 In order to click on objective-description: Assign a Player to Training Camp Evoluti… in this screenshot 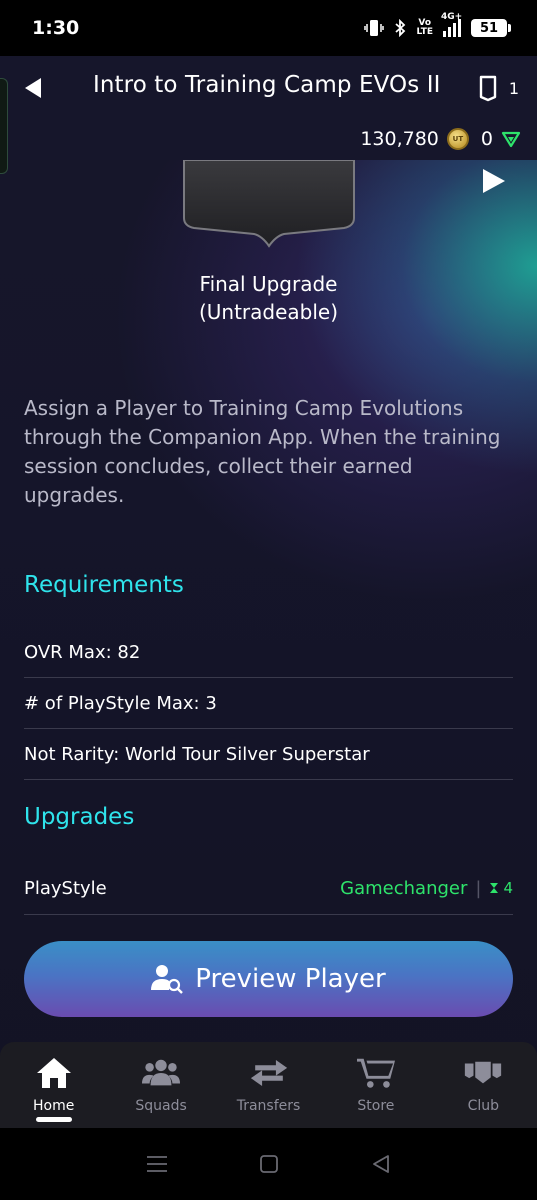, I will do `click(262, 451)`.